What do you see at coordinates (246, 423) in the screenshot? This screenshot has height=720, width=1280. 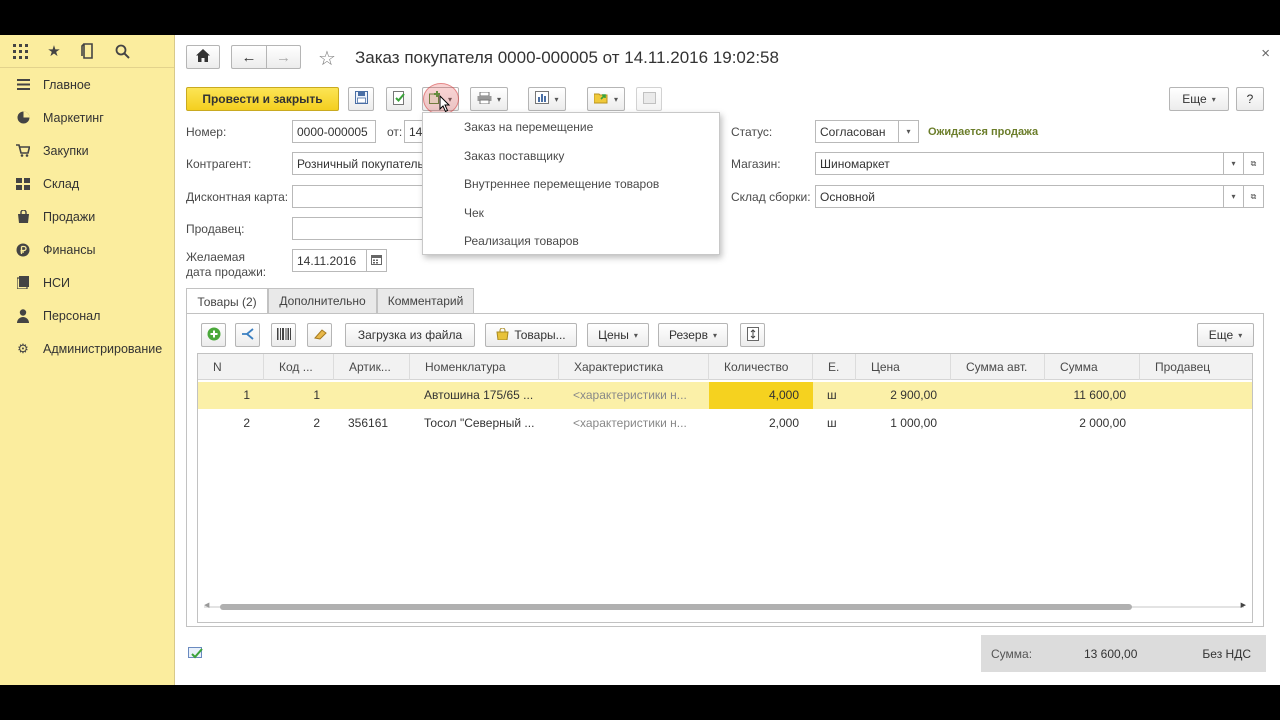 I see `cell-n: 2` at bounding box center [246, 423].